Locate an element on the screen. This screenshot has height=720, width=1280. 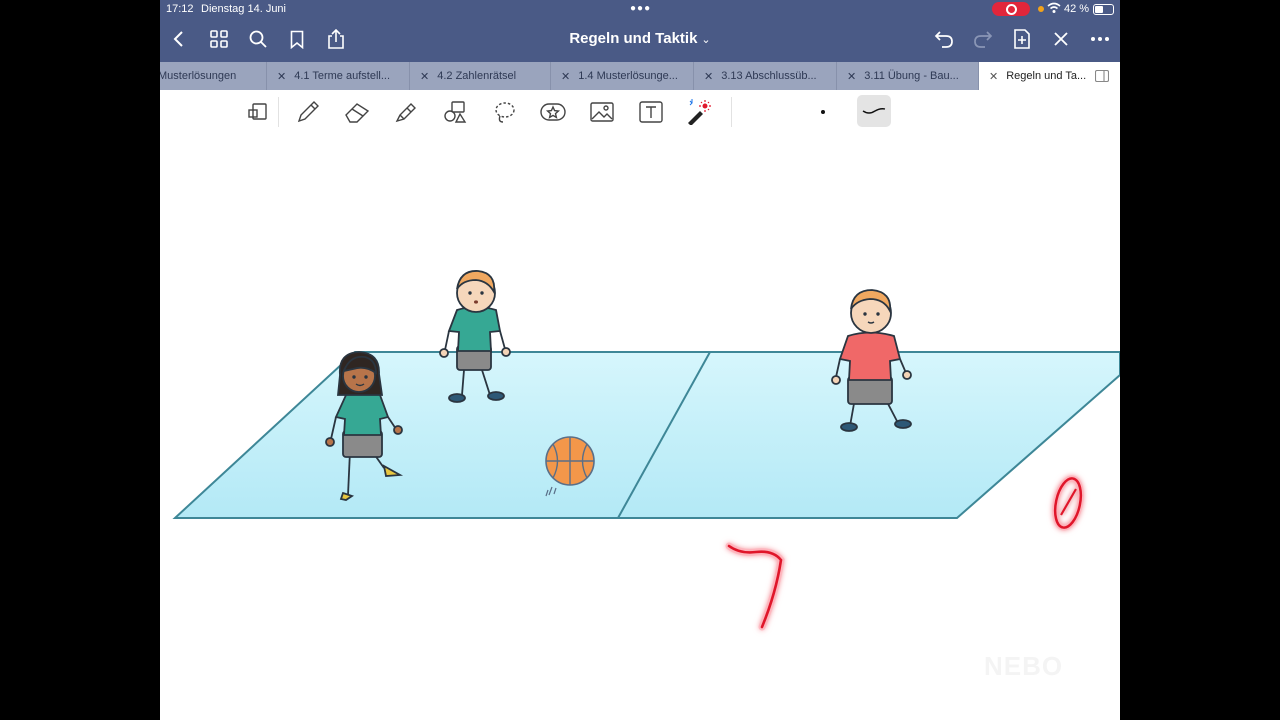
battery-icon is located at coordinates (1103, 9).